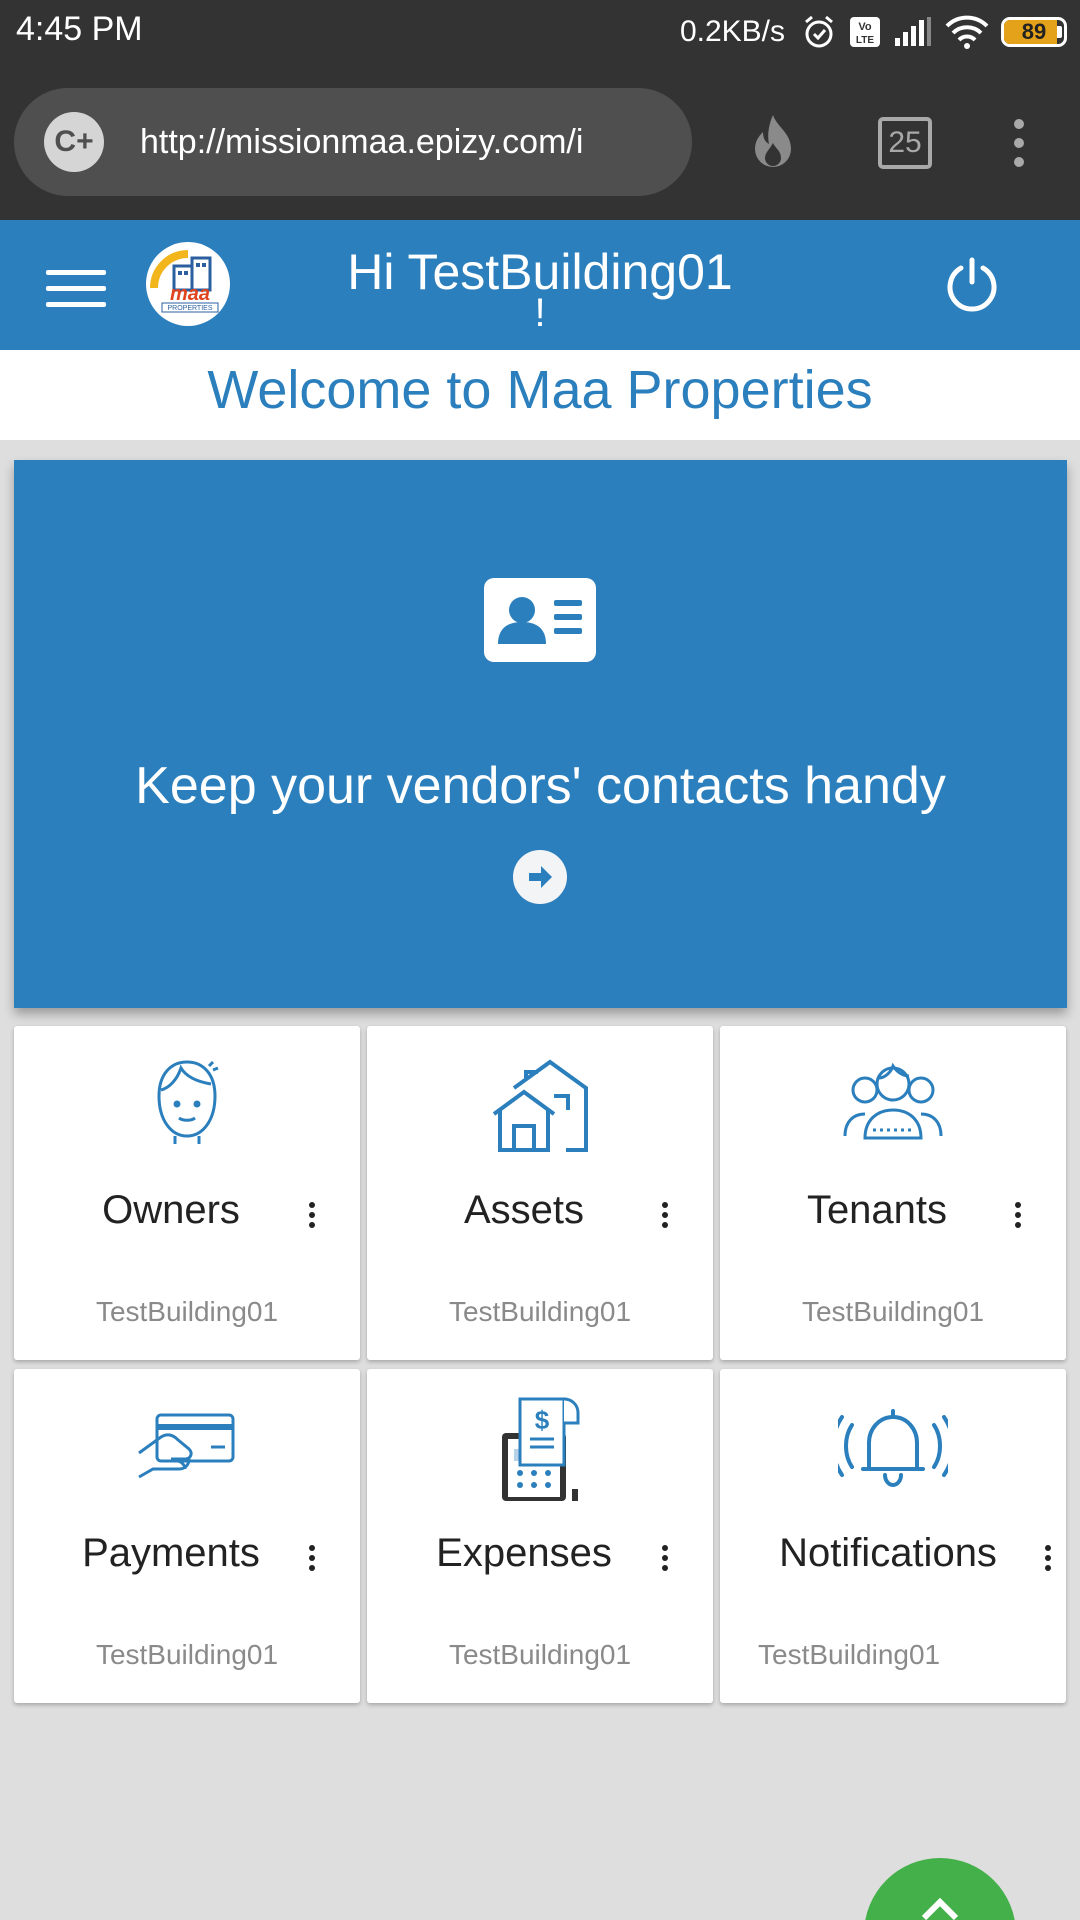 The height and width of the screenshot is (1920, 1080). What do you see at coordinates (732, 31) in the screenshot?
I see `network-speed: 0.2KB/s` at bounding box center [732, 31].